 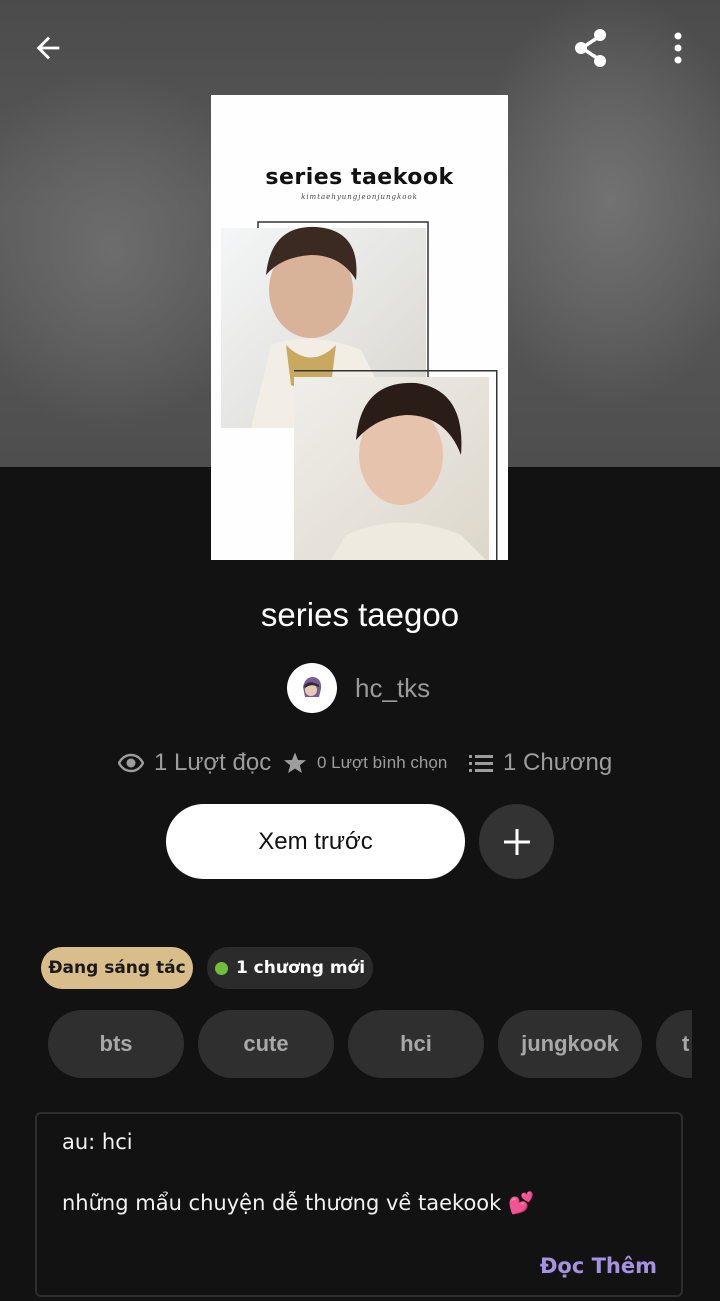 I want to click on author-link: hc_tks, so click(x=358, y=688).